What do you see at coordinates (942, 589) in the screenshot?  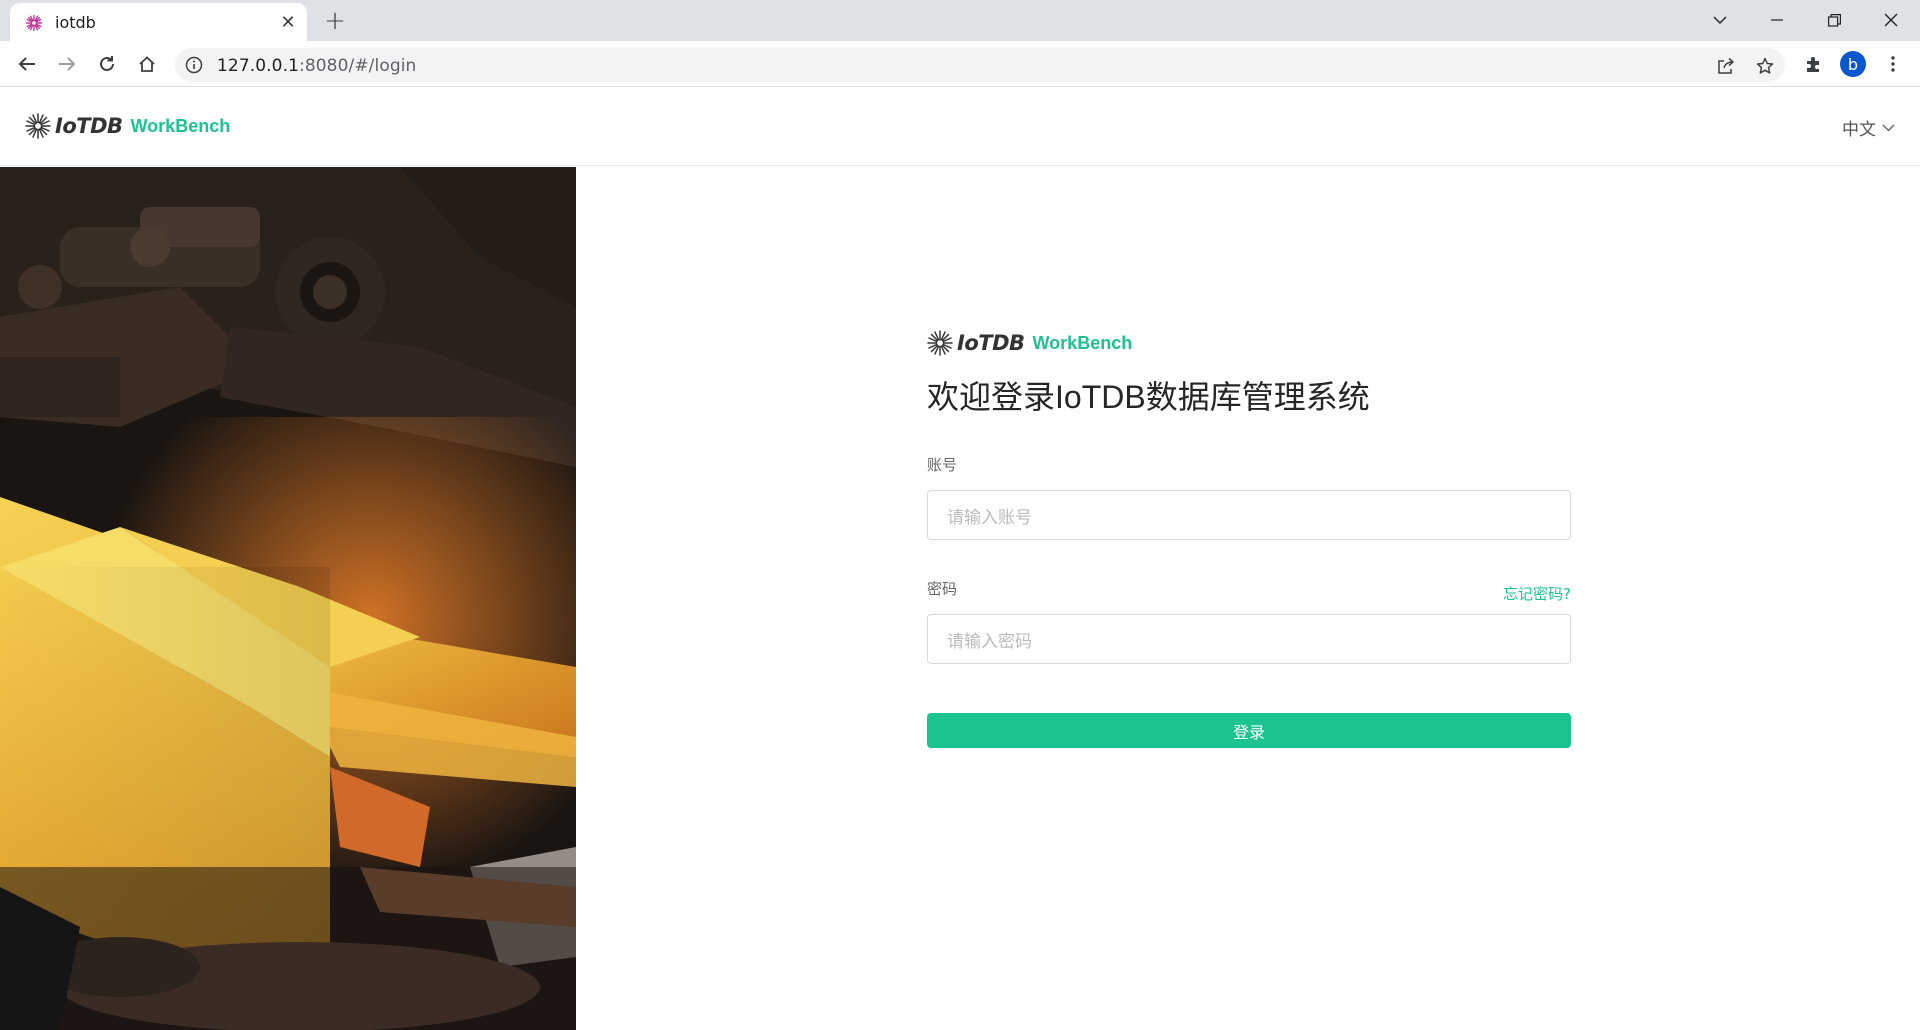 I see `password-label: 密码` at bounding box center [942, 589].